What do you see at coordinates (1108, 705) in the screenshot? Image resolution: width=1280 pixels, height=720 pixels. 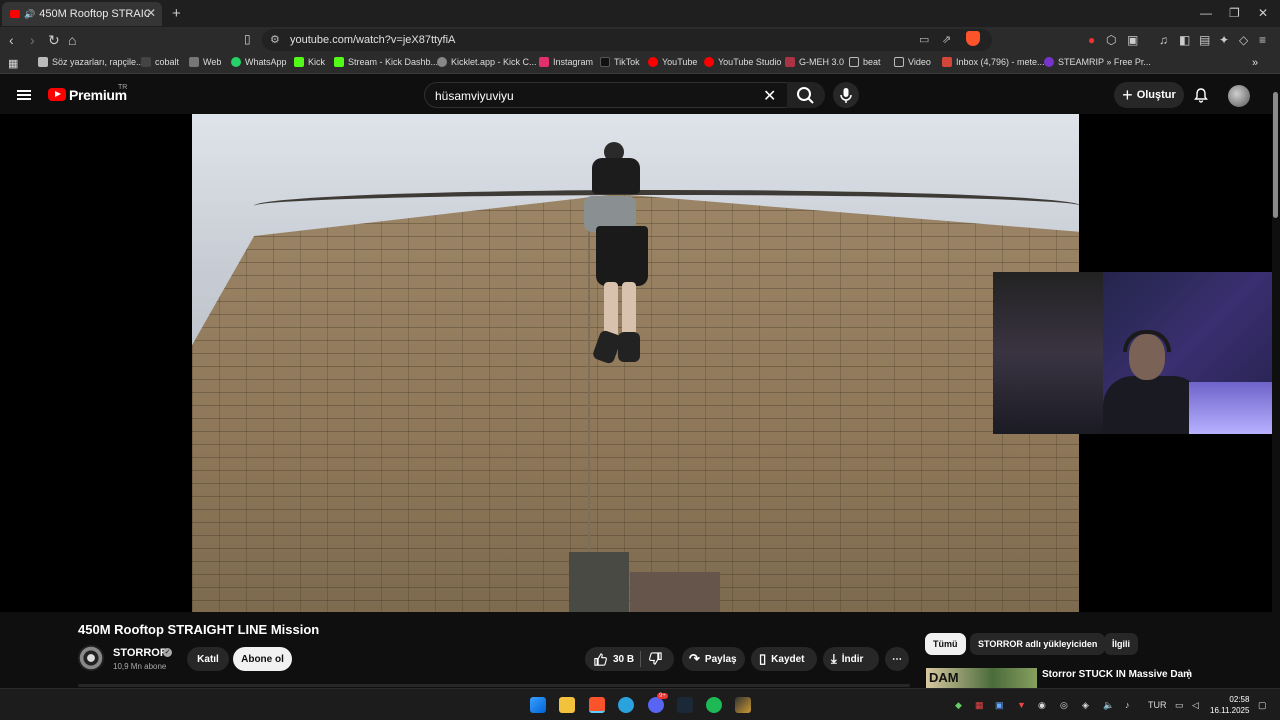 I see `tray-speaker-icon: 🔈` at bounding box center [1108, 705].